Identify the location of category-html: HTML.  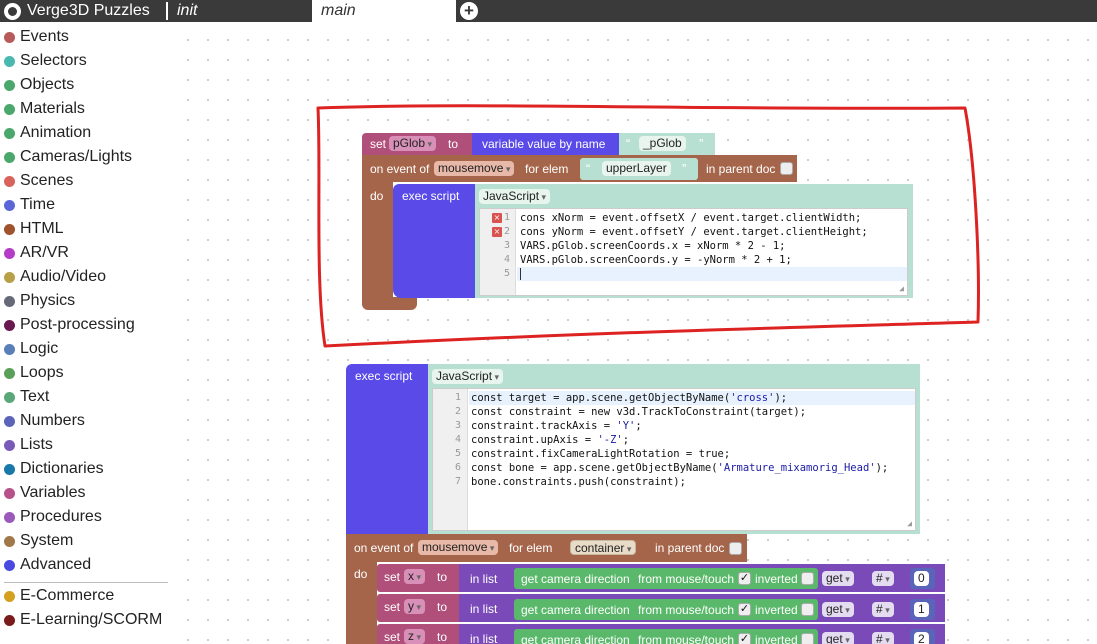
(34, 229).